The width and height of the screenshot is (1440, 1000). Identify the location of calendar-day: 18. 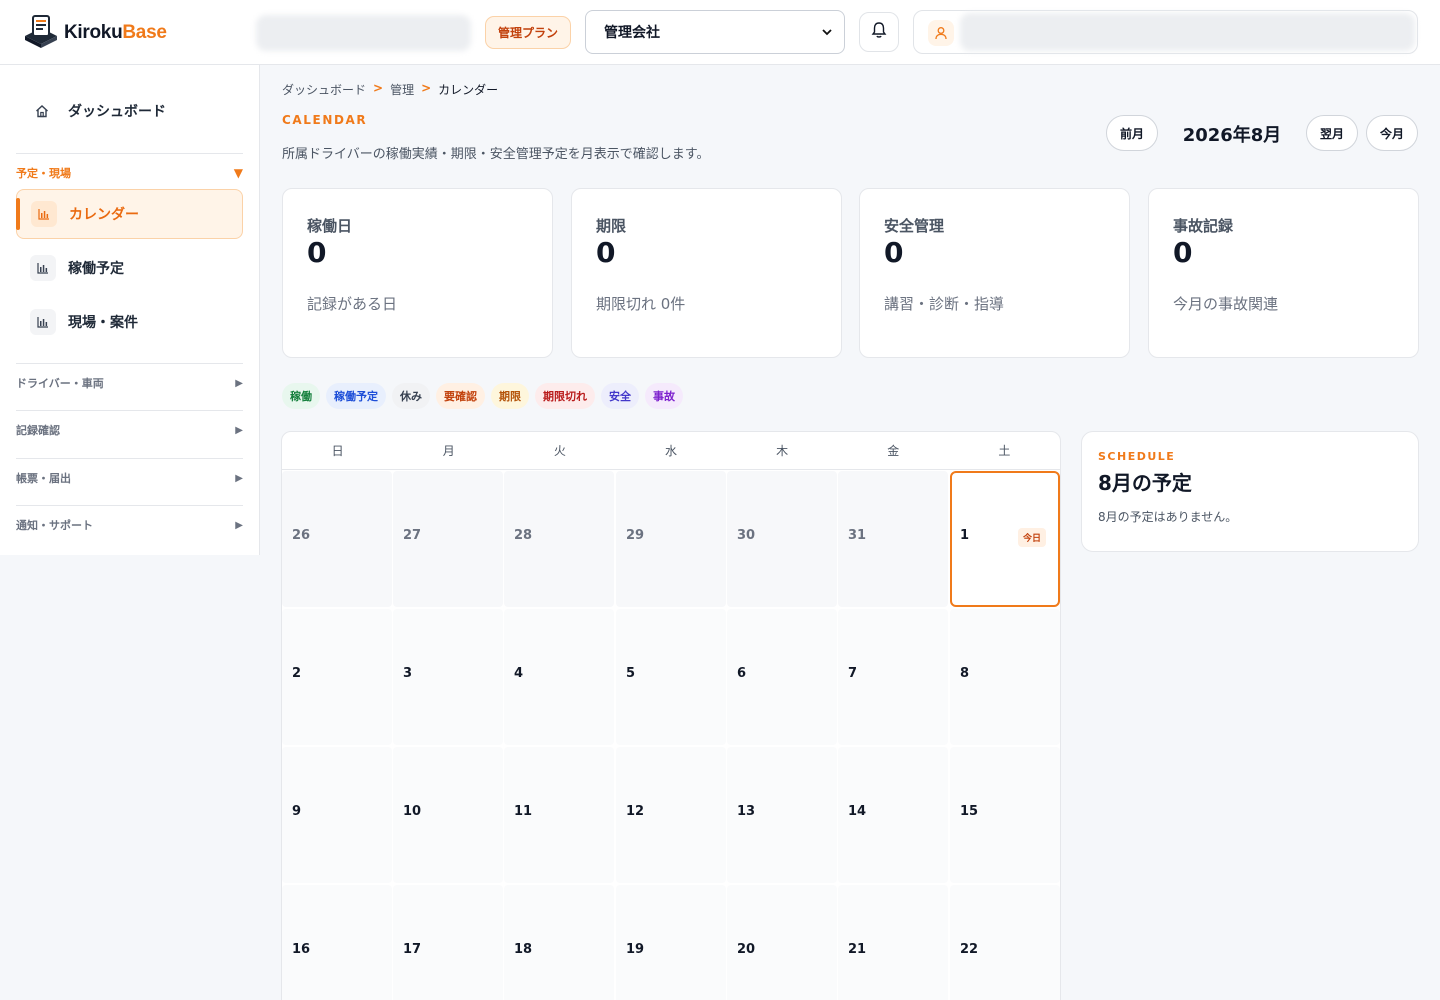
(559, 942).